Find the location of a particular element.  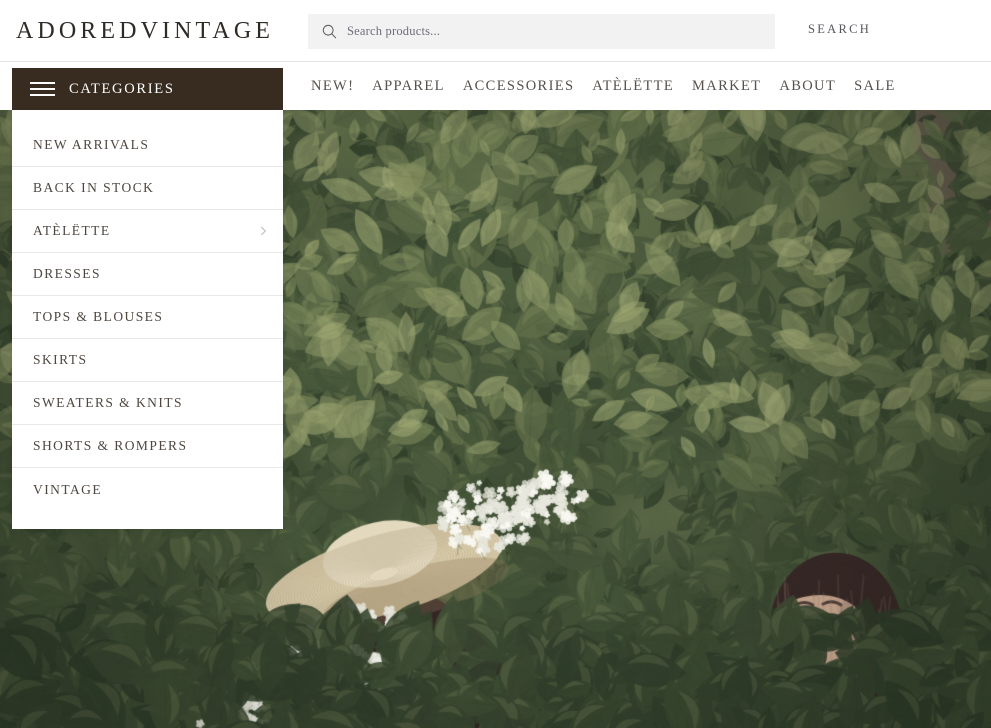

dropdown-item-label: SKIRTS is located at coordinates (60, 359).